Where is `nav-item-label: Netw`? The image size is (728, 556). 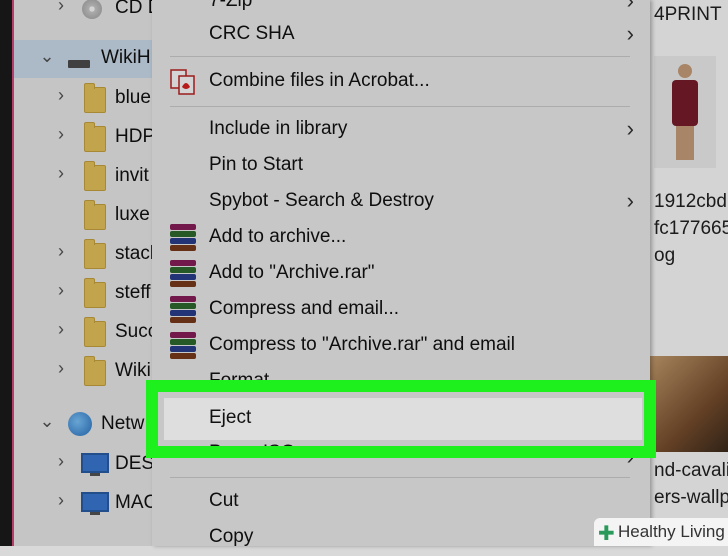
nav-item-label: Netw is located at coordinates (123, 423).